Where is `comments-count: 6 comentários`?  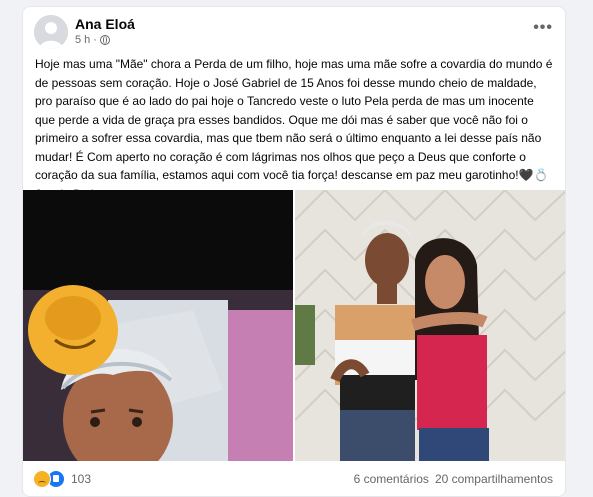 comments-count: 6 comentários is located at coordinates (391, 479).